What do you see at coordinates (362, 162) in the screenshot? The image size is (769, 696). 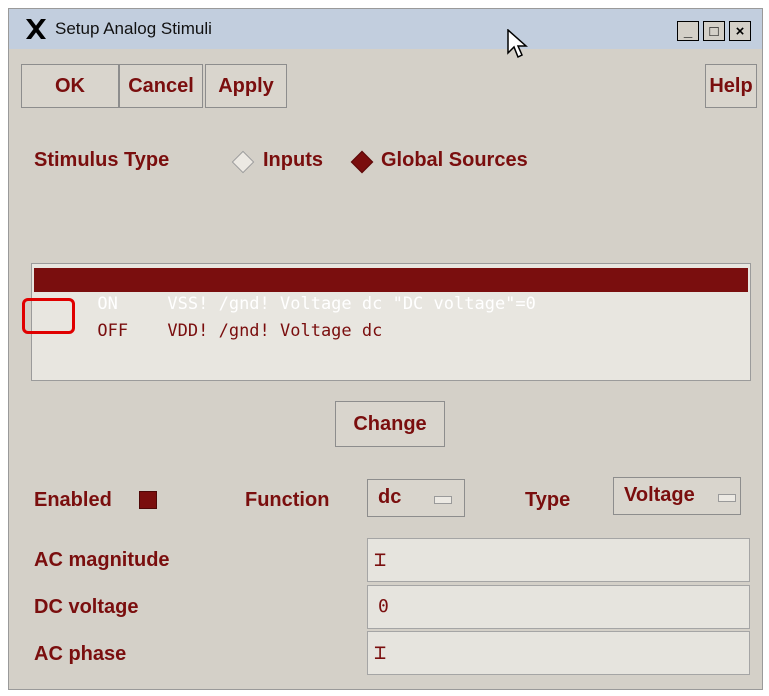 I see `global-sources-radio` at bounding box center [362, 162].